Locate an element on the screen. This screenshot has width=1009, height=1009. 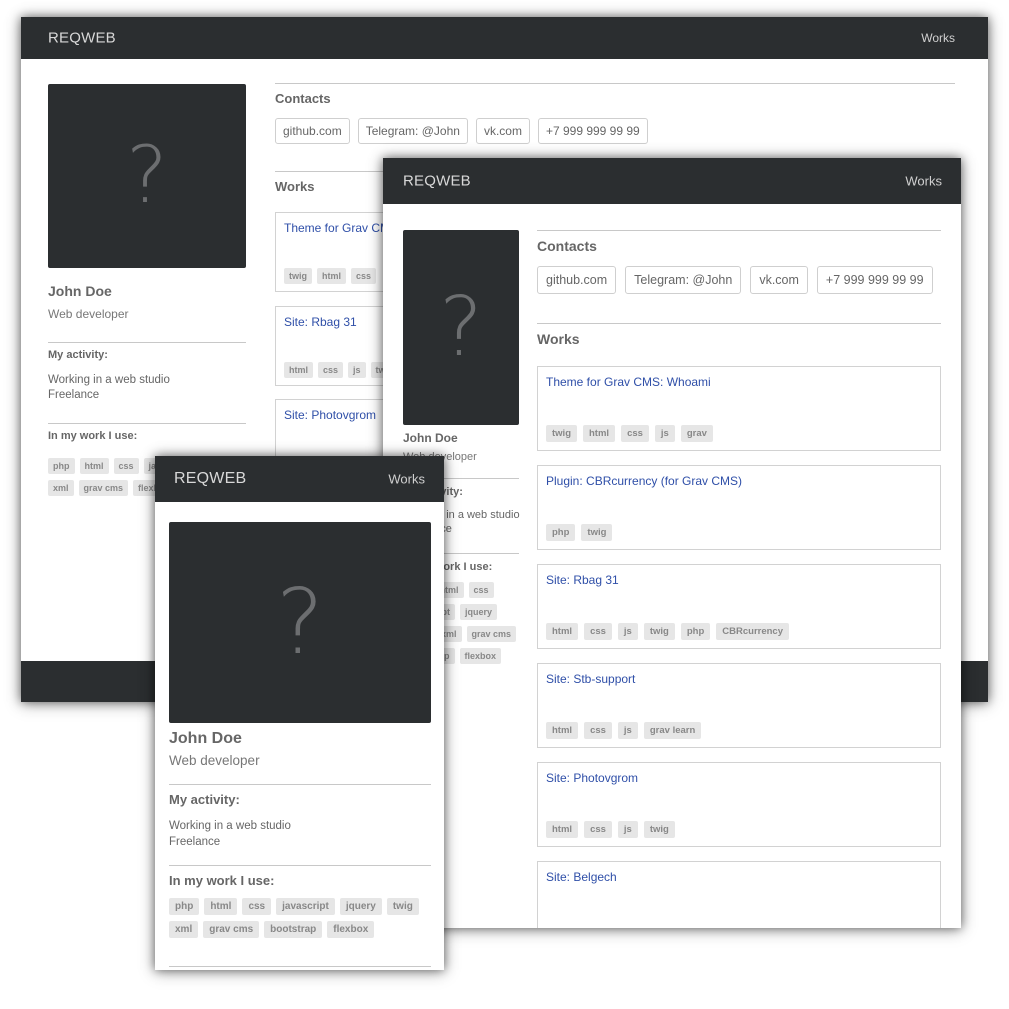
work-title-link: Theme for Grav CMS: Whoami is located at coordinates (628, 382).